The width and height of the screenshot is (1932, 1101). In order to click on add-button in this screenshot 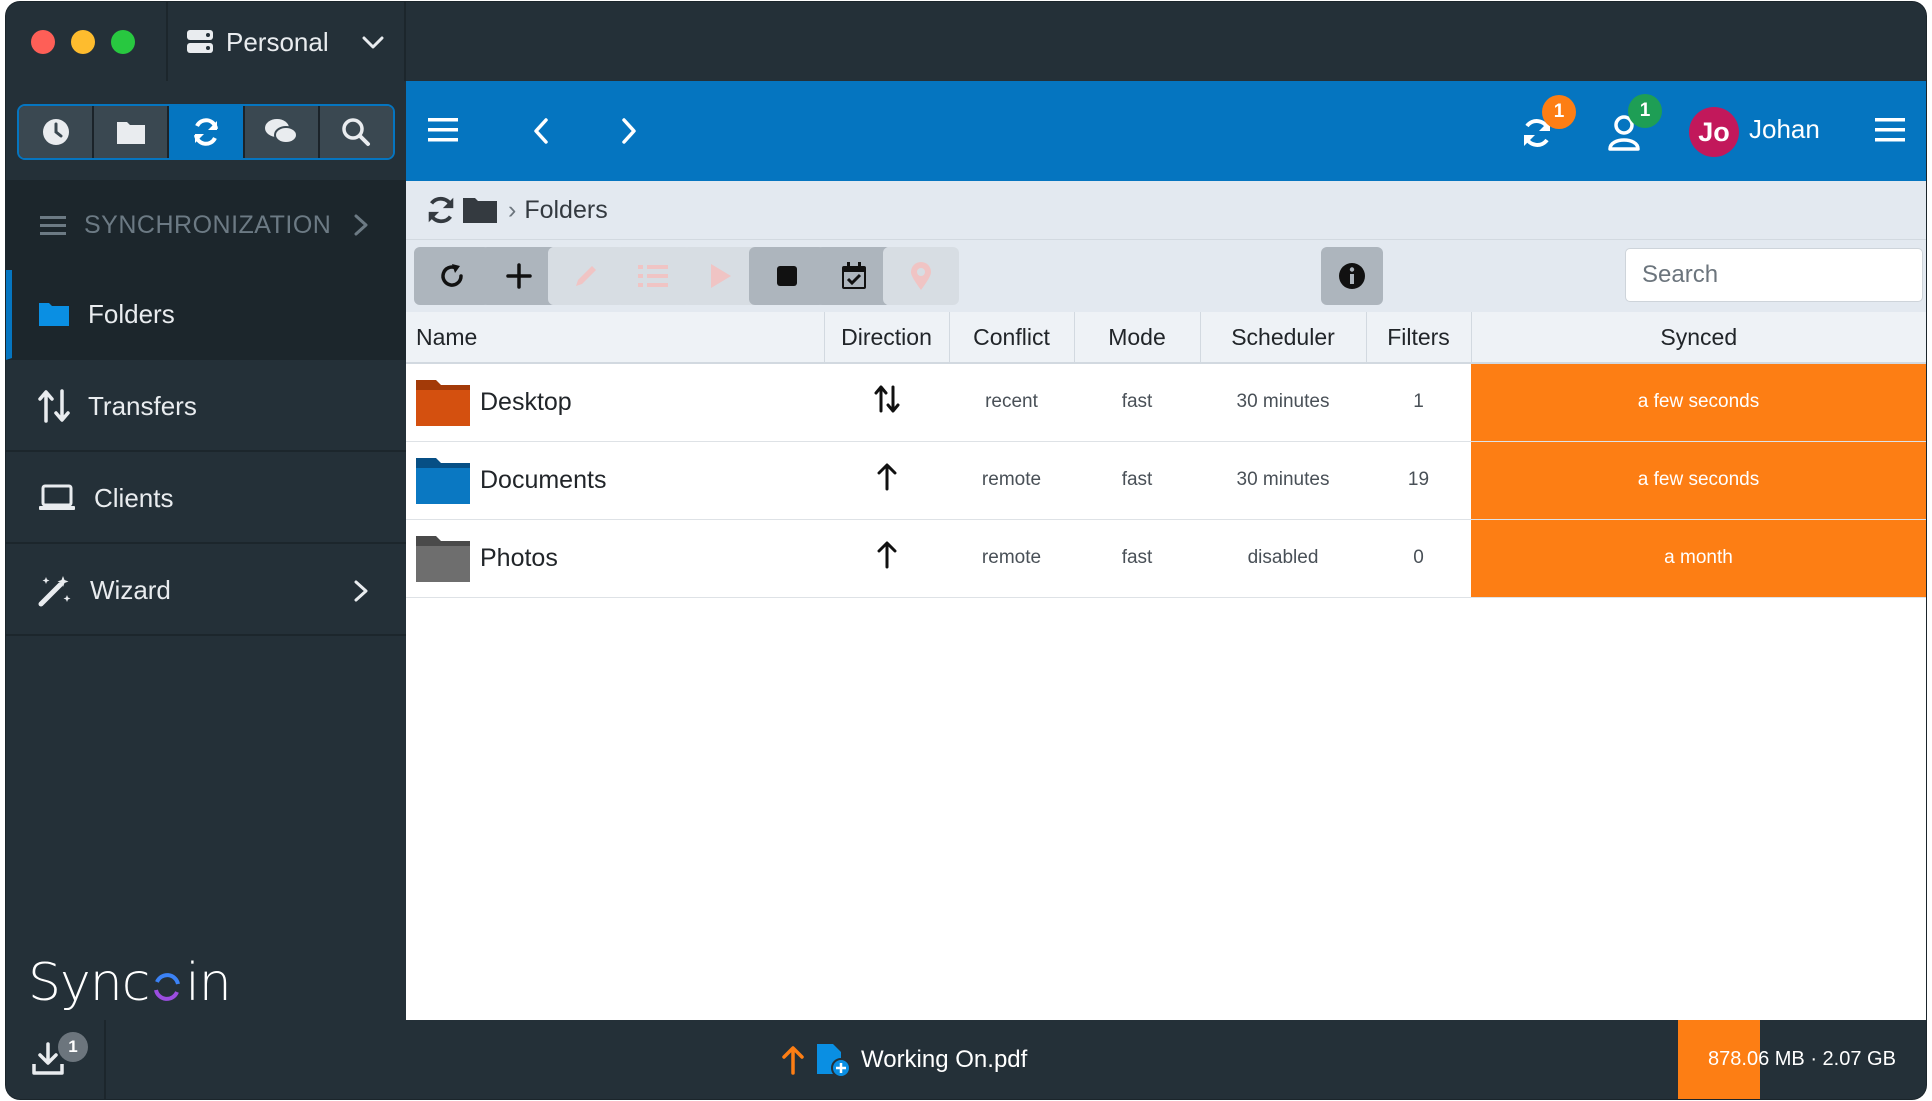, I will do `click(519, 276)`.